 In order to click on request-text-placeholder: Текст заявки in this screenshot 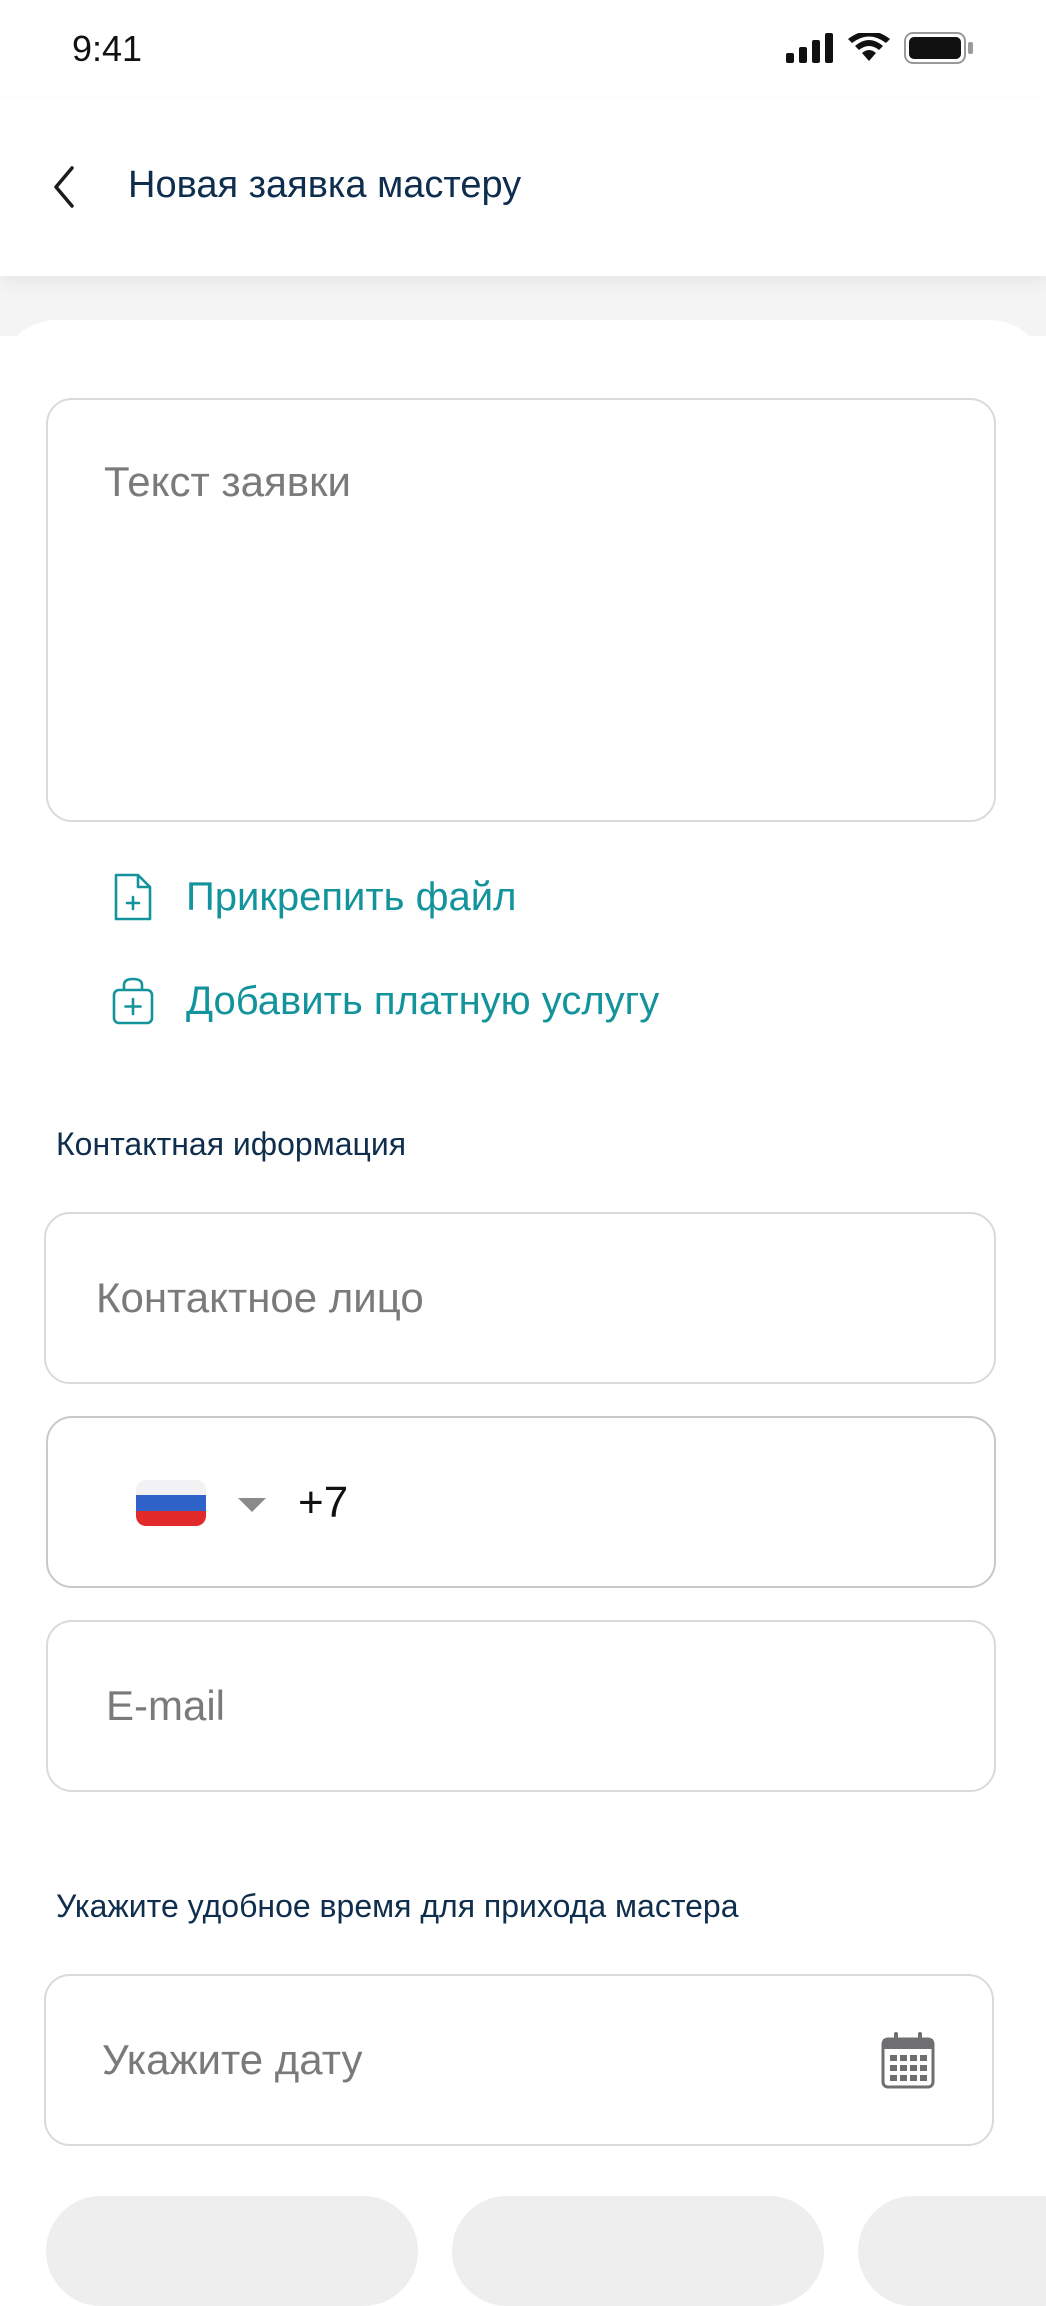, I will do `click(227, 481)`.